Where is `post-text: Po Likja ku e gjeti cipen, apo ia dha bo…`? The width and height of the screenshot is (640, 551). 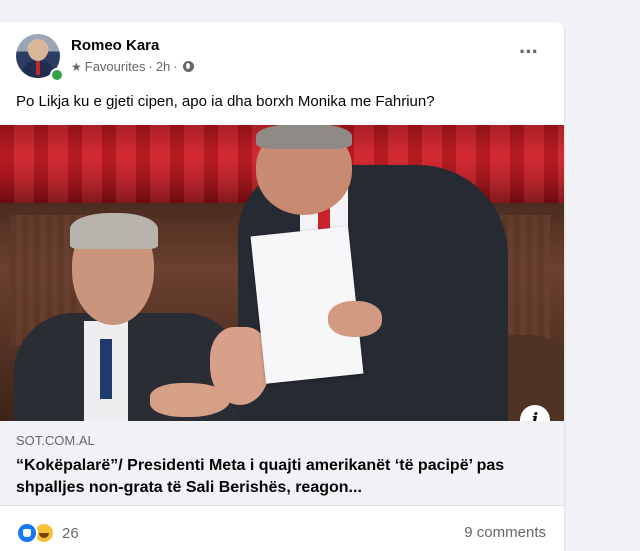
post-text: Po Likja ku e gjeti cipen, apo ia dha bo… is located at coordinates (225, 101).